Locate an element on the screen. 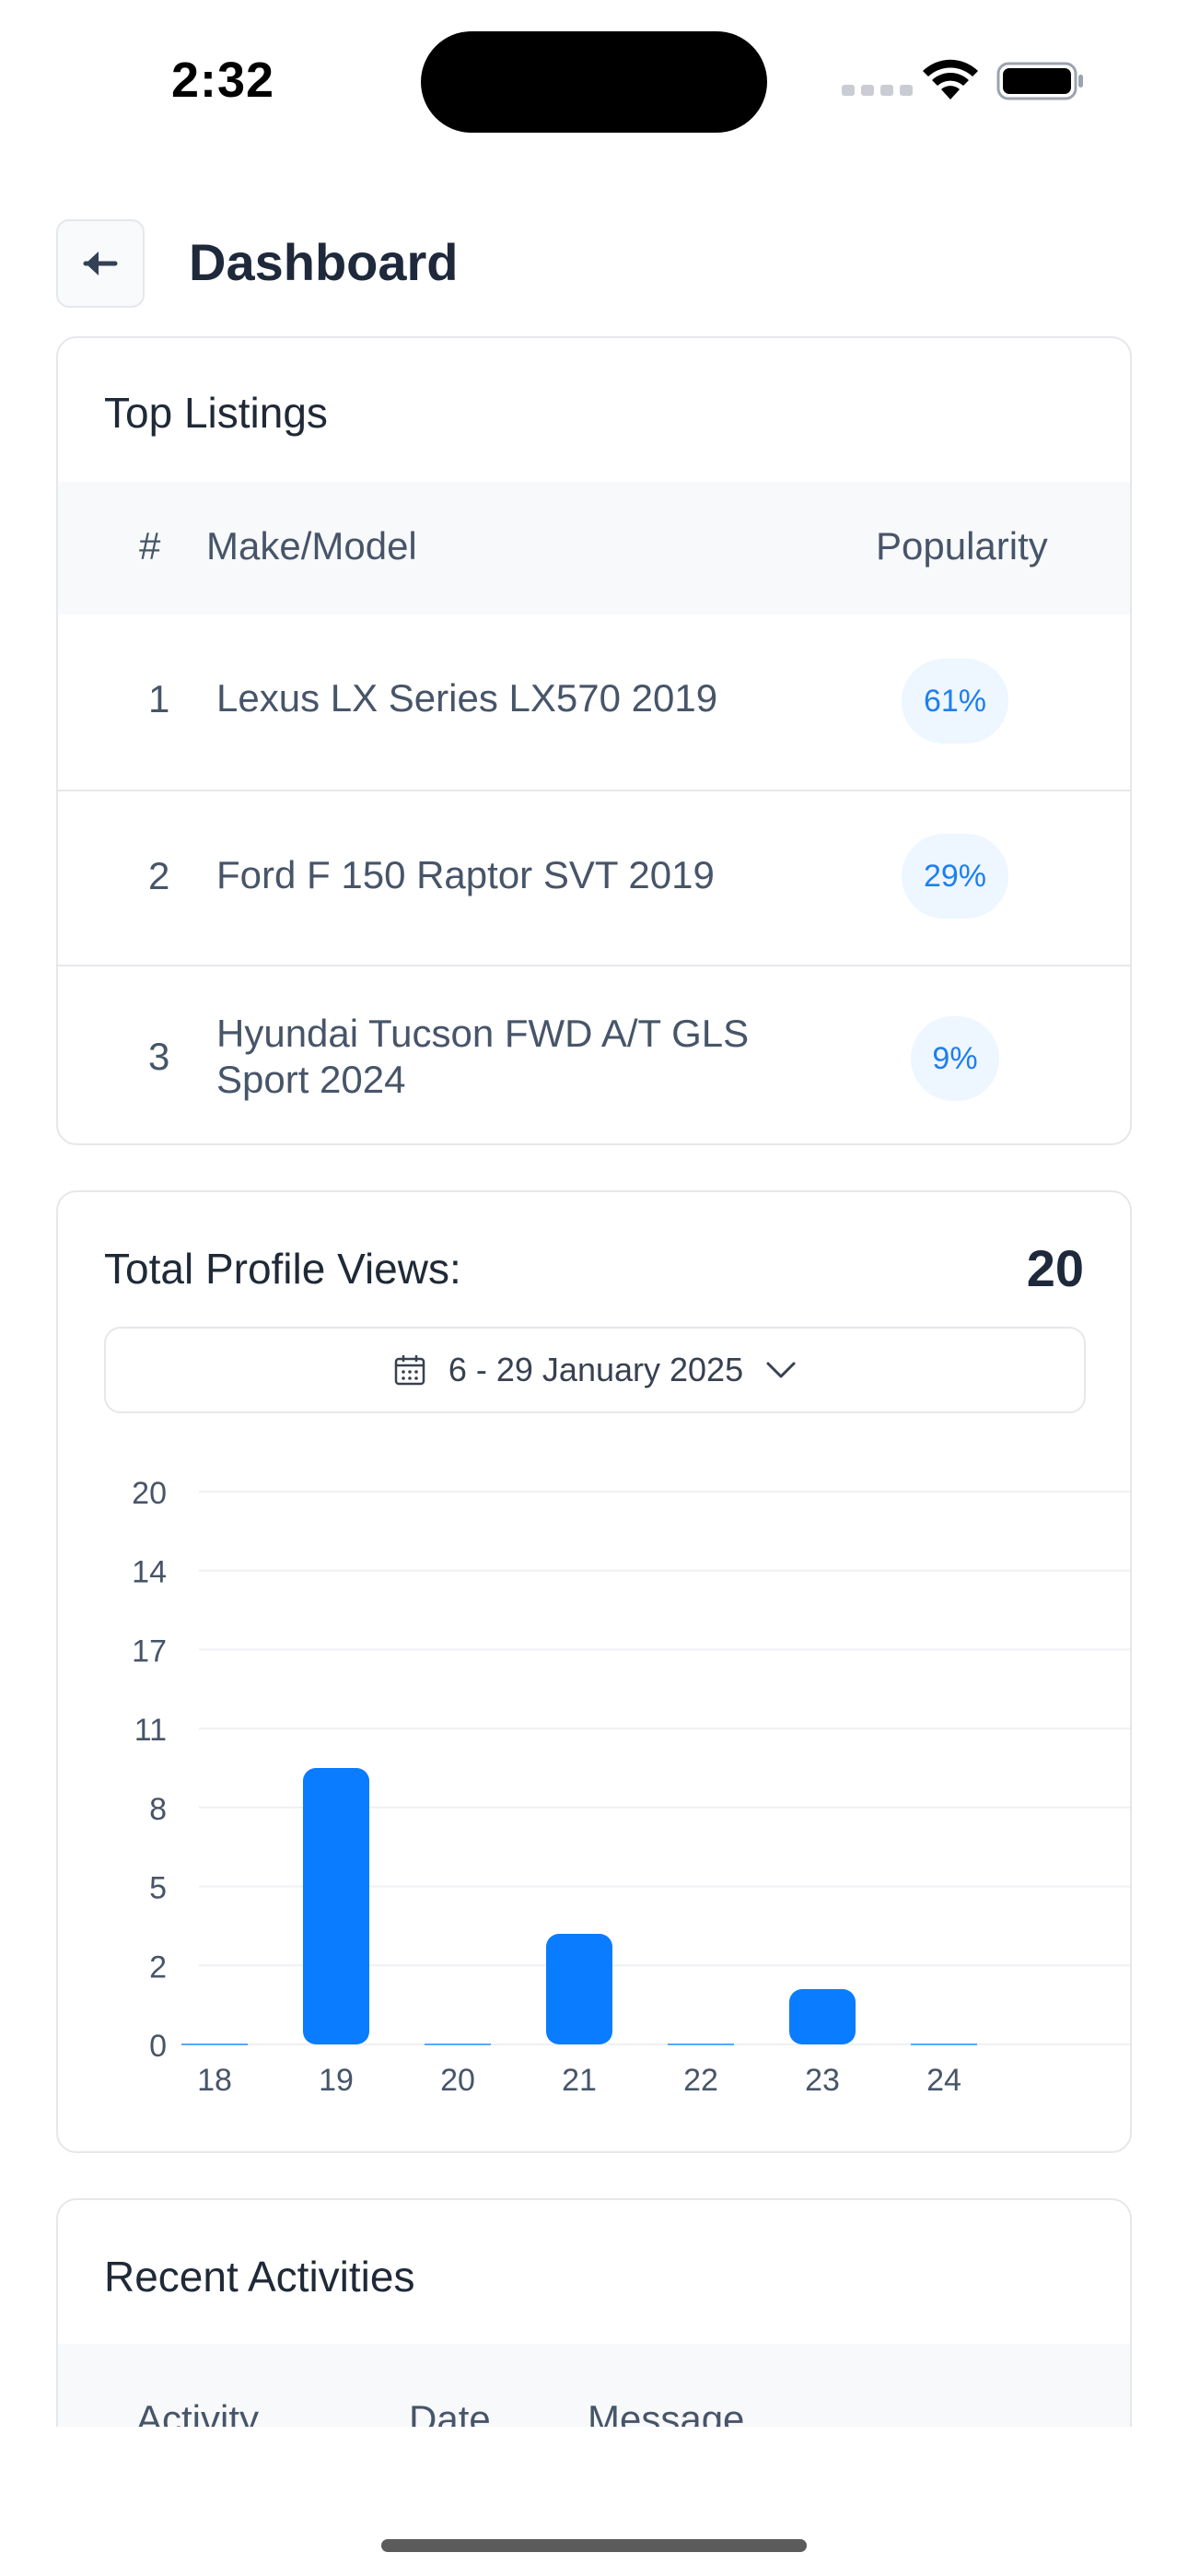 Image resolution: width=1188 pixels, height=2576 pixels. x-tick-label: 24 is located at coordinates (943, 2080).